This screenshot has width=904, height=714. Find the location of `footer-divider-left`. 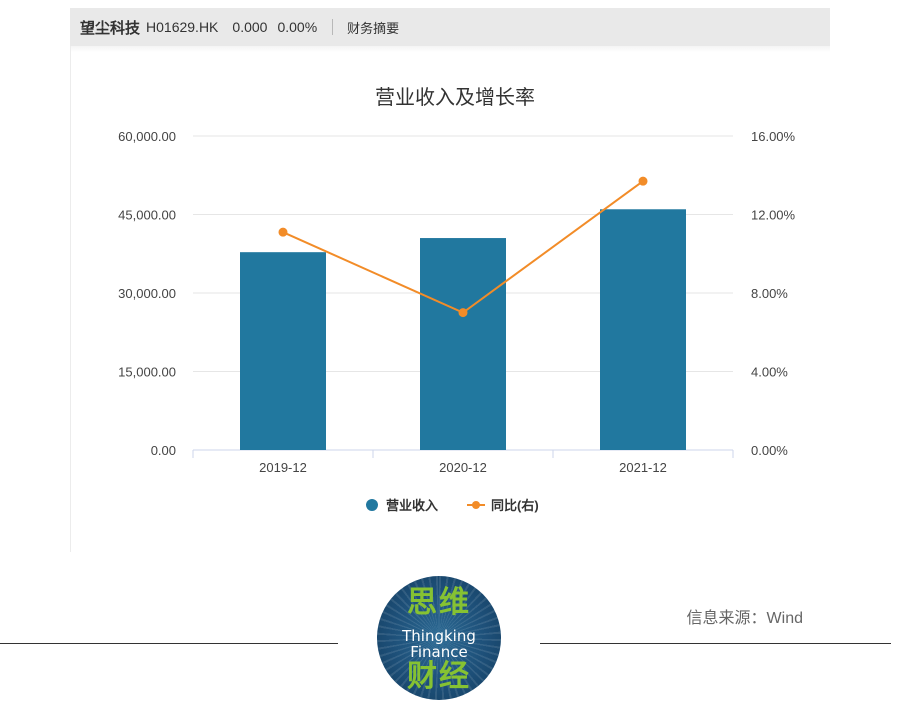

footer-divider-left is located at coordinates (169, 643).